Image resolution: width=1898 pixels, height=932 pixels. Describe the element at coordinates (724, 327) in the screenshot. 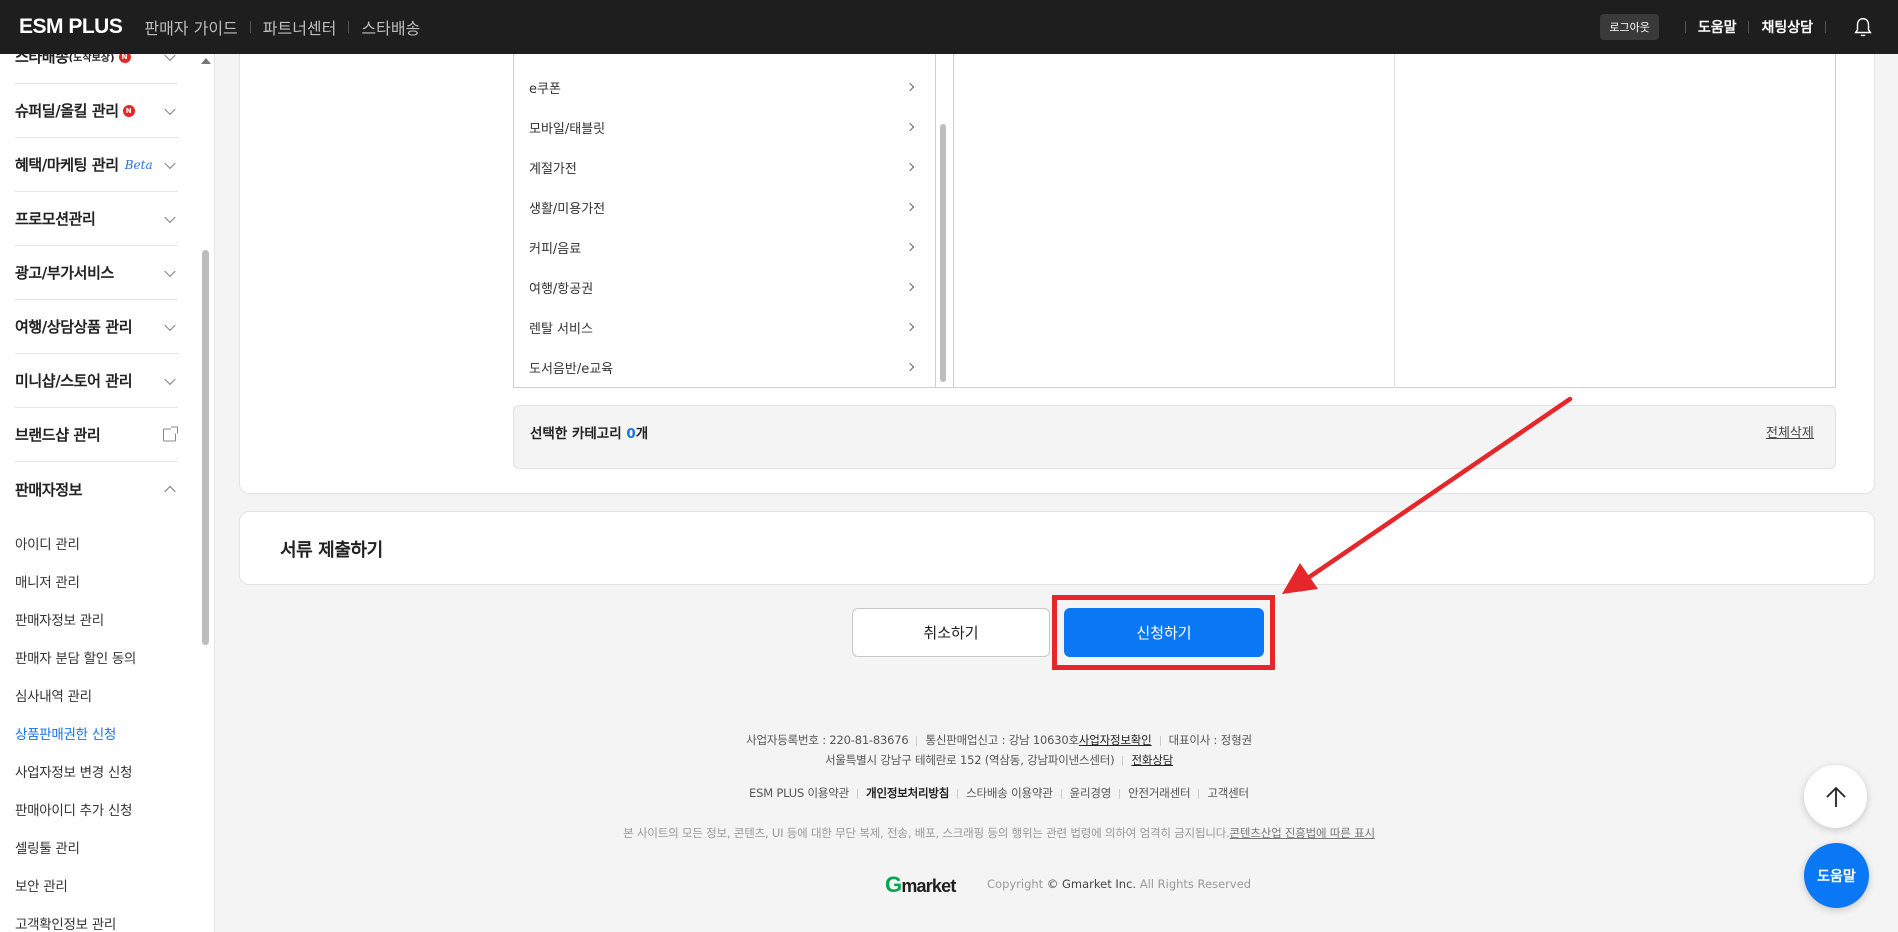

I see `category-item: 렌탈 서비스` at that location.